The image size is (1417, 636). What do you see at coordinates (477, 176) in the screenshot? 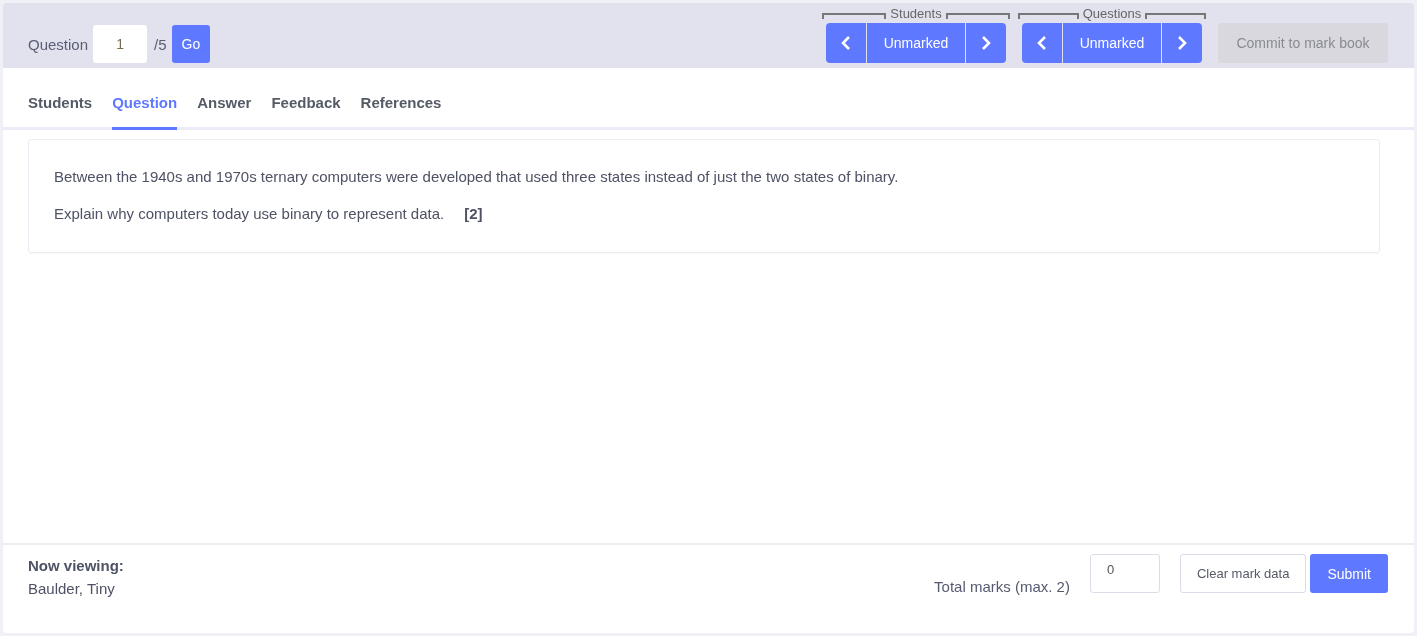
I see `question-text: Between the 1940s and 1970s ternary computers were developed that used three states instead of just the two states of binary.` at bounding box center [477, 176].